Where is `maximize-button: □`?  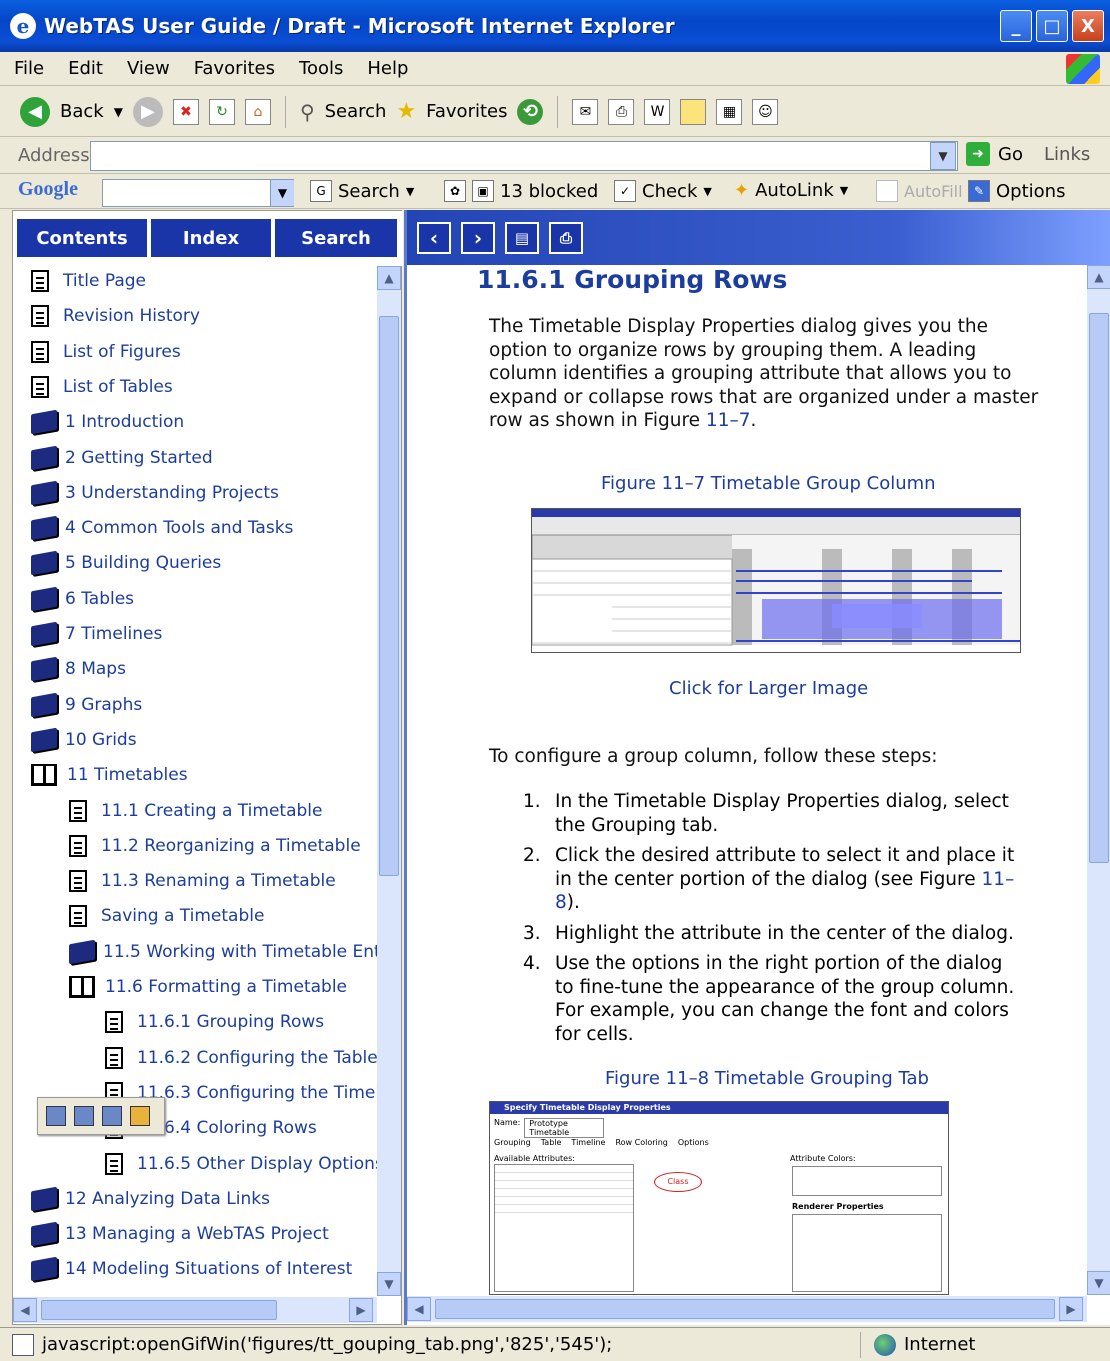 maximize-button: □ is located at coordinates (1052, 26).